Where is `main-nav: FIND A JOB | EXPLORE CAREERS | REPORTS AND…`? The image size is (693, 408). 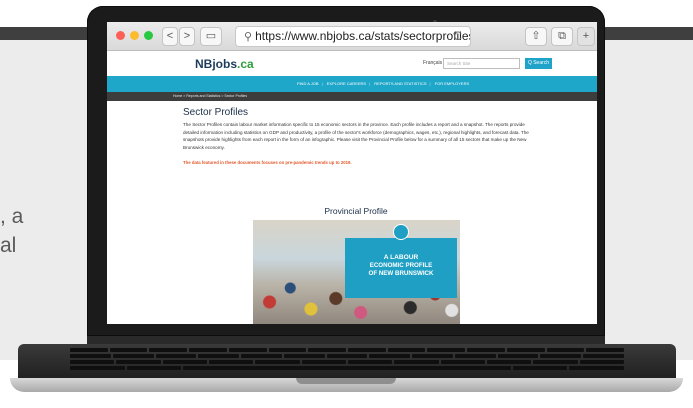 main-nav: FIND A JOB | EXPLORE CAREERS | REPORTS AND… is located at coordinates (352, 84).